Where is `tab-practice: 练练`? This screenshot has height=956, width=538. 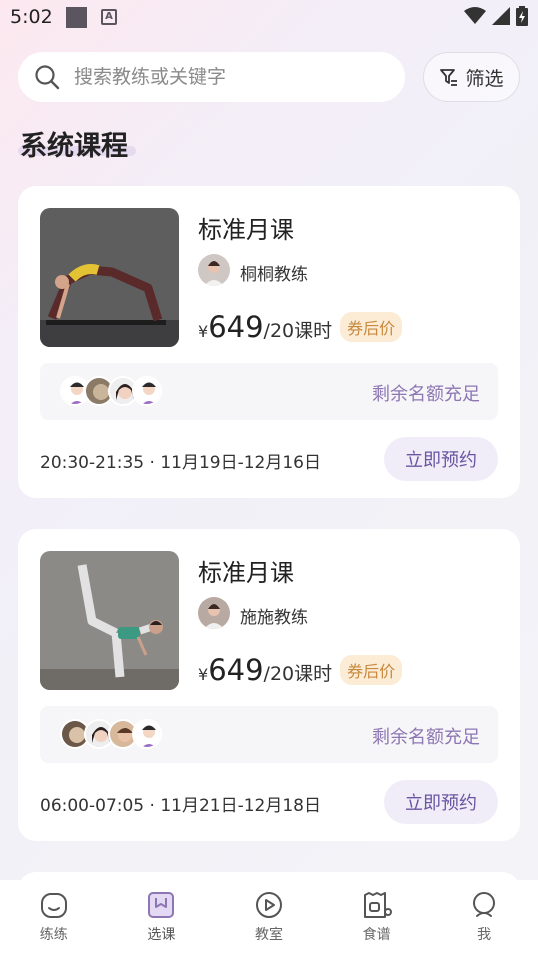
tab-practice: 练练 is located at coordinates (54, 918).